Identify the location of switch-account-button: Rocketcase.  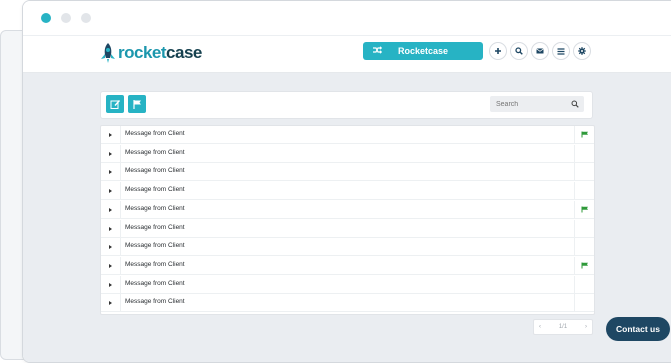
(423, 51).